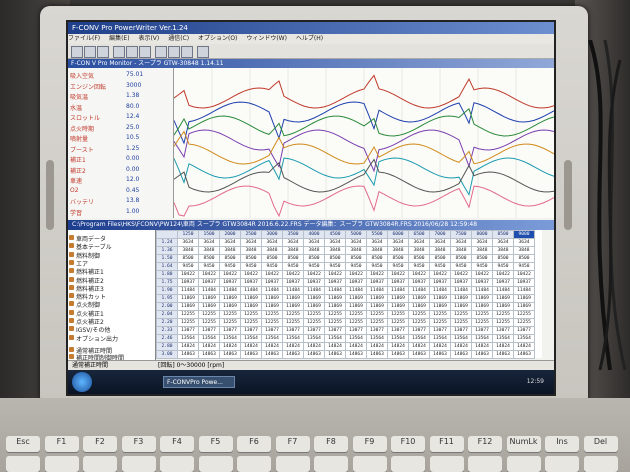 This screenshot has width=630, height=472. What do you see at coordinates (82, 382) in the screenshot?
I see `start-orb-icon` at bounding box center [82, 382].